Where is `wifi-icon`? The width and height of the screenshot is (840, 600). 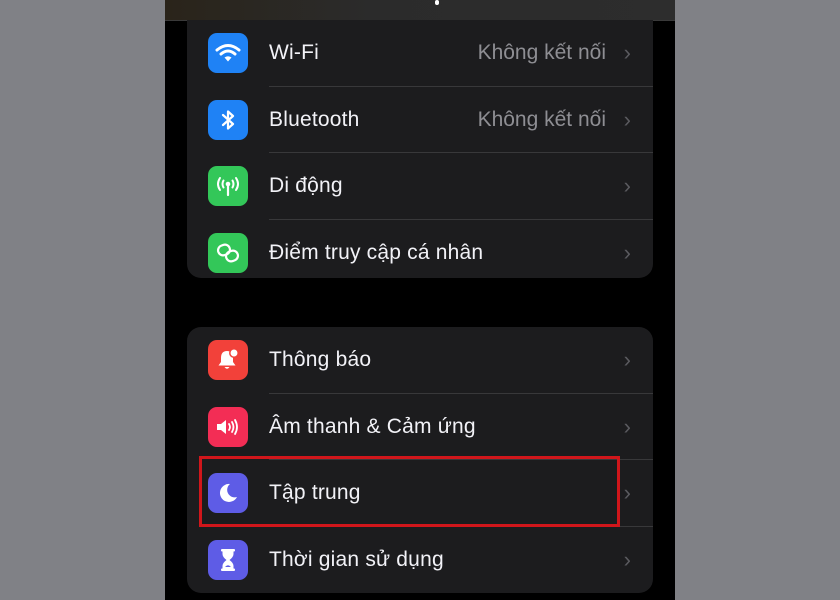
wifi-icon is located at coordinates (228, 53).